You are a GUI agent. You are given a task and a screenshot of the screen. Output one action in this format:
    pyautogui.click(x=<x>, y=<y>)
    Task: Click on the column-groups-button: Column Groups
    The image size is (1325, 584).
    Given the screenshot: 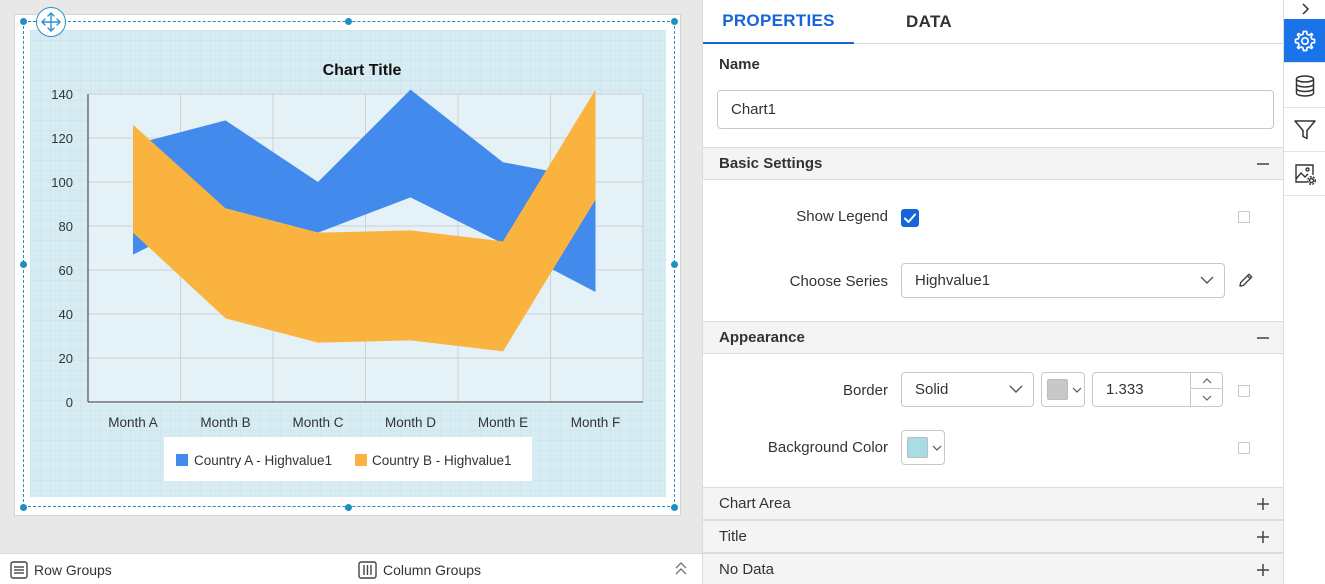 What is the action you would take?
    pyautogui.click(x=419, y=569)
    